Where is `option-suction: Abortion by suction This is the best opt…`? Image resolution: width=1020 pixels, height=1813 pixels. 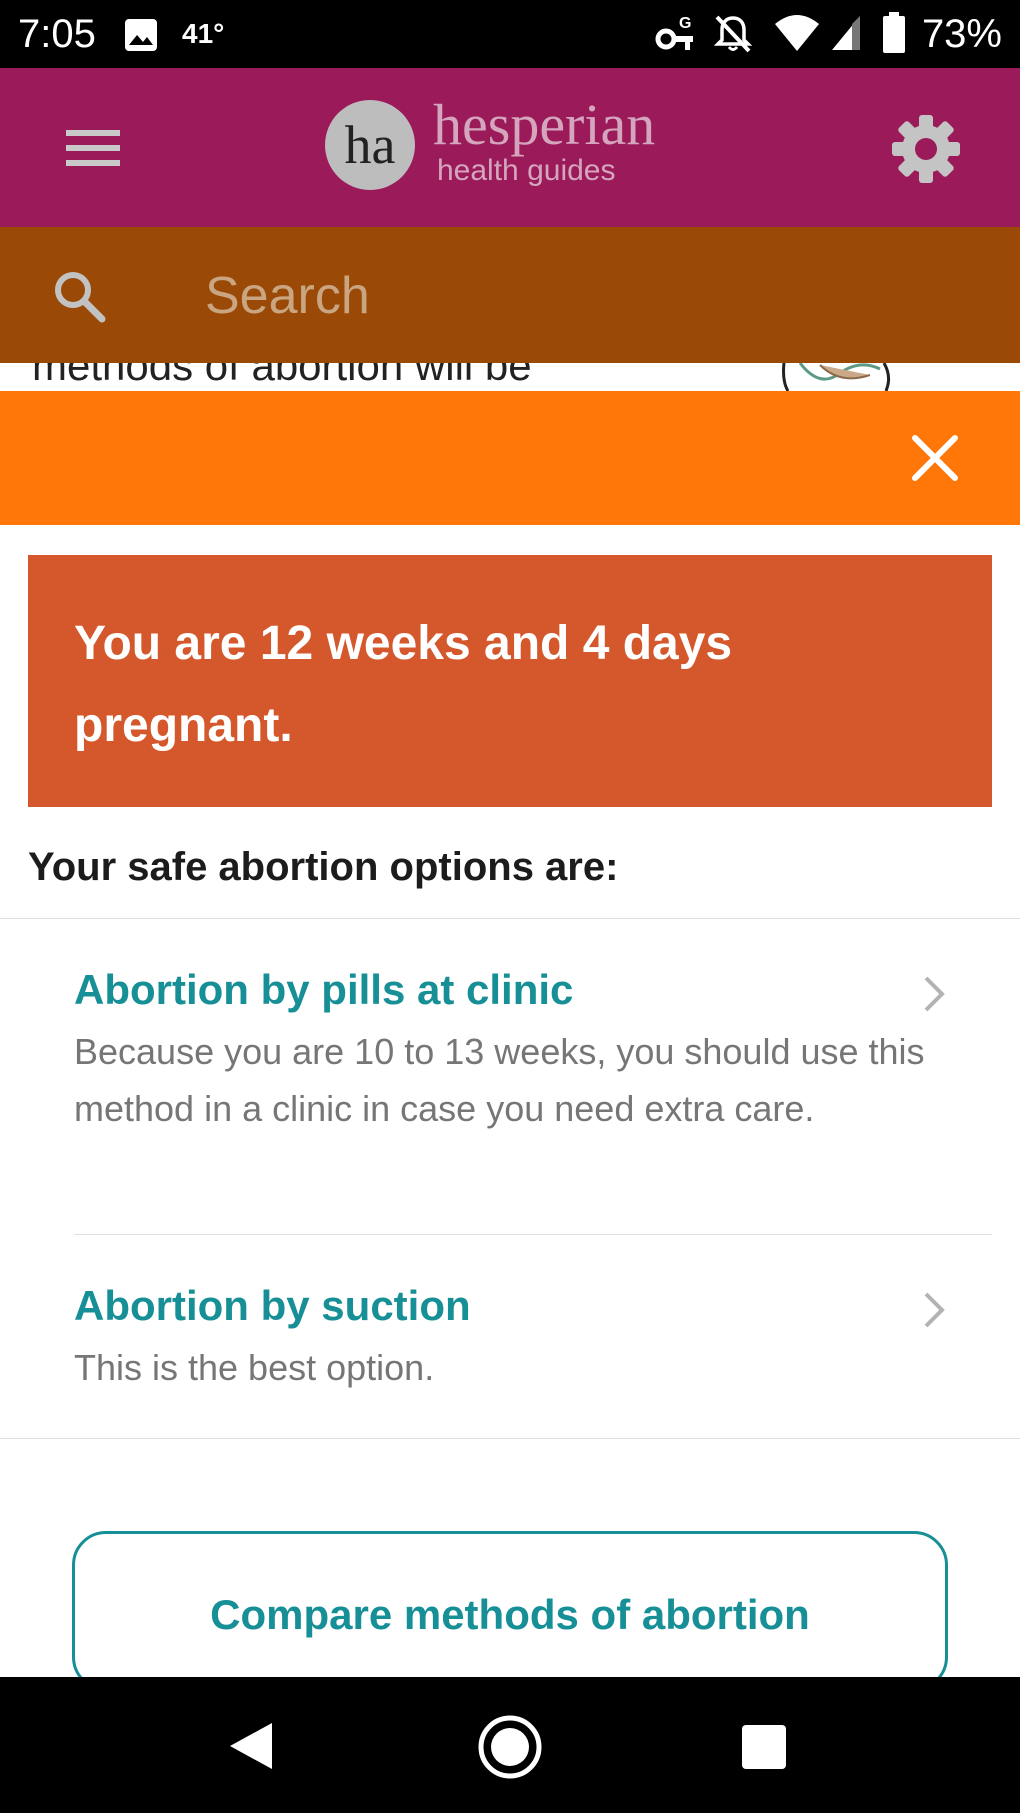 option-suction: Abortion by suction This is the best opt… is located at coordinates (510, 1346).